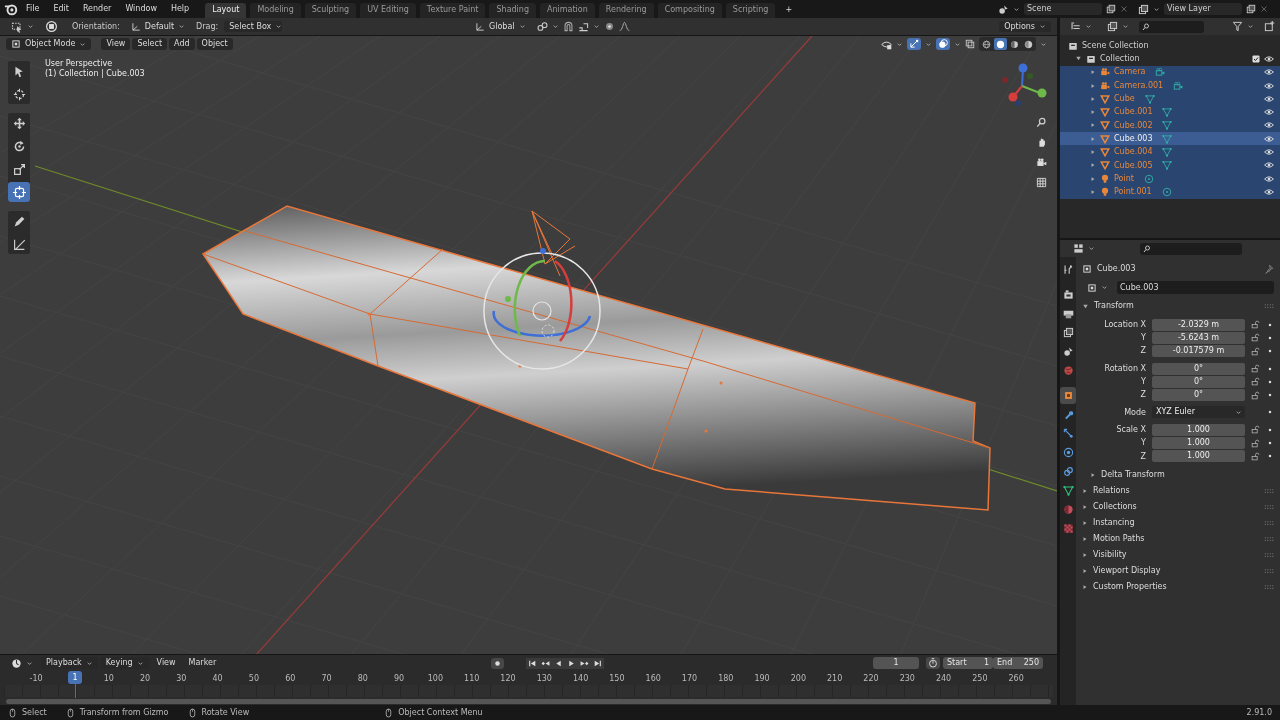  I want to click on panel-header: Relations, so click(1176, 491).